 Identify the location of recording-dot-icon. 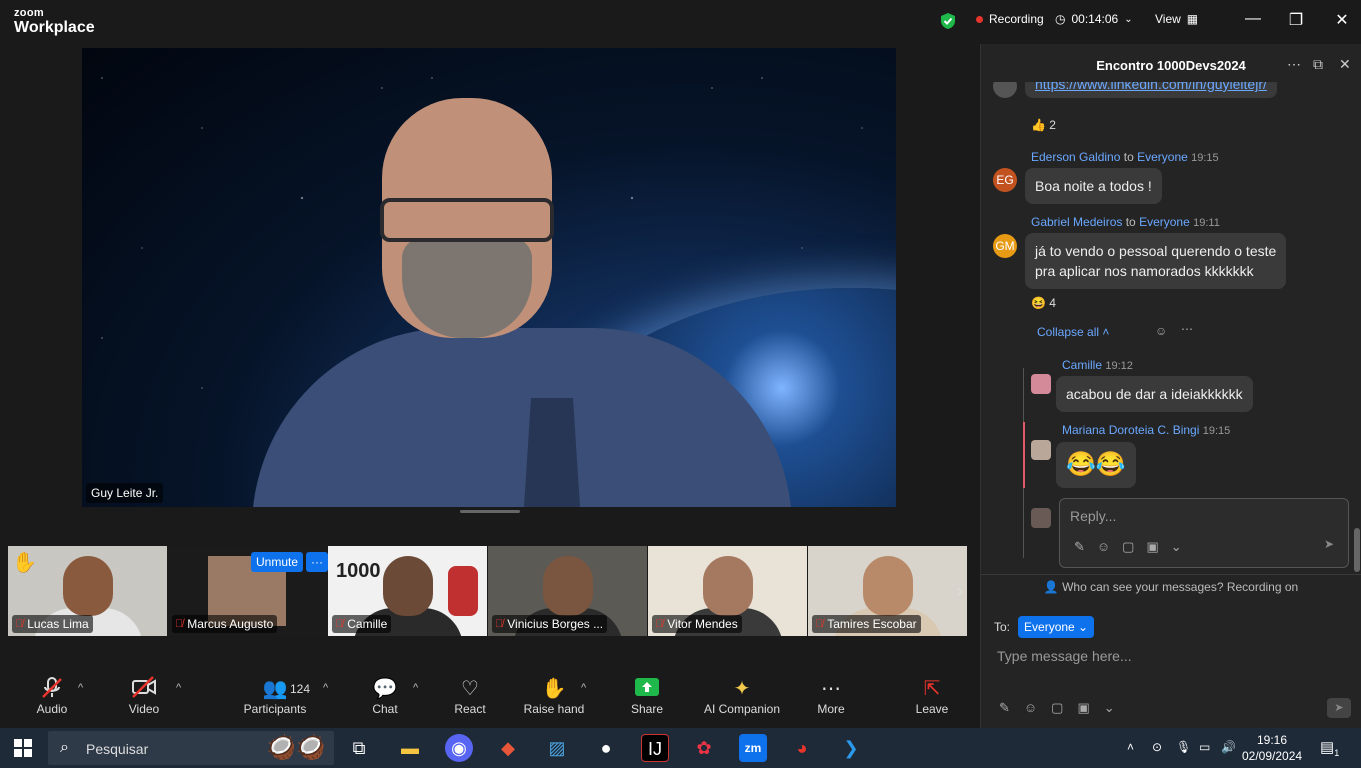
(979, 19).